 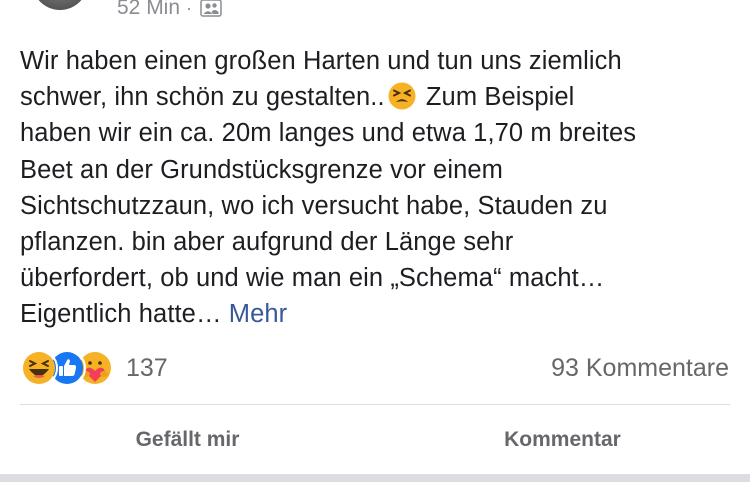 I want to click on haha-reaction-icon, so click(x=39, y=368).